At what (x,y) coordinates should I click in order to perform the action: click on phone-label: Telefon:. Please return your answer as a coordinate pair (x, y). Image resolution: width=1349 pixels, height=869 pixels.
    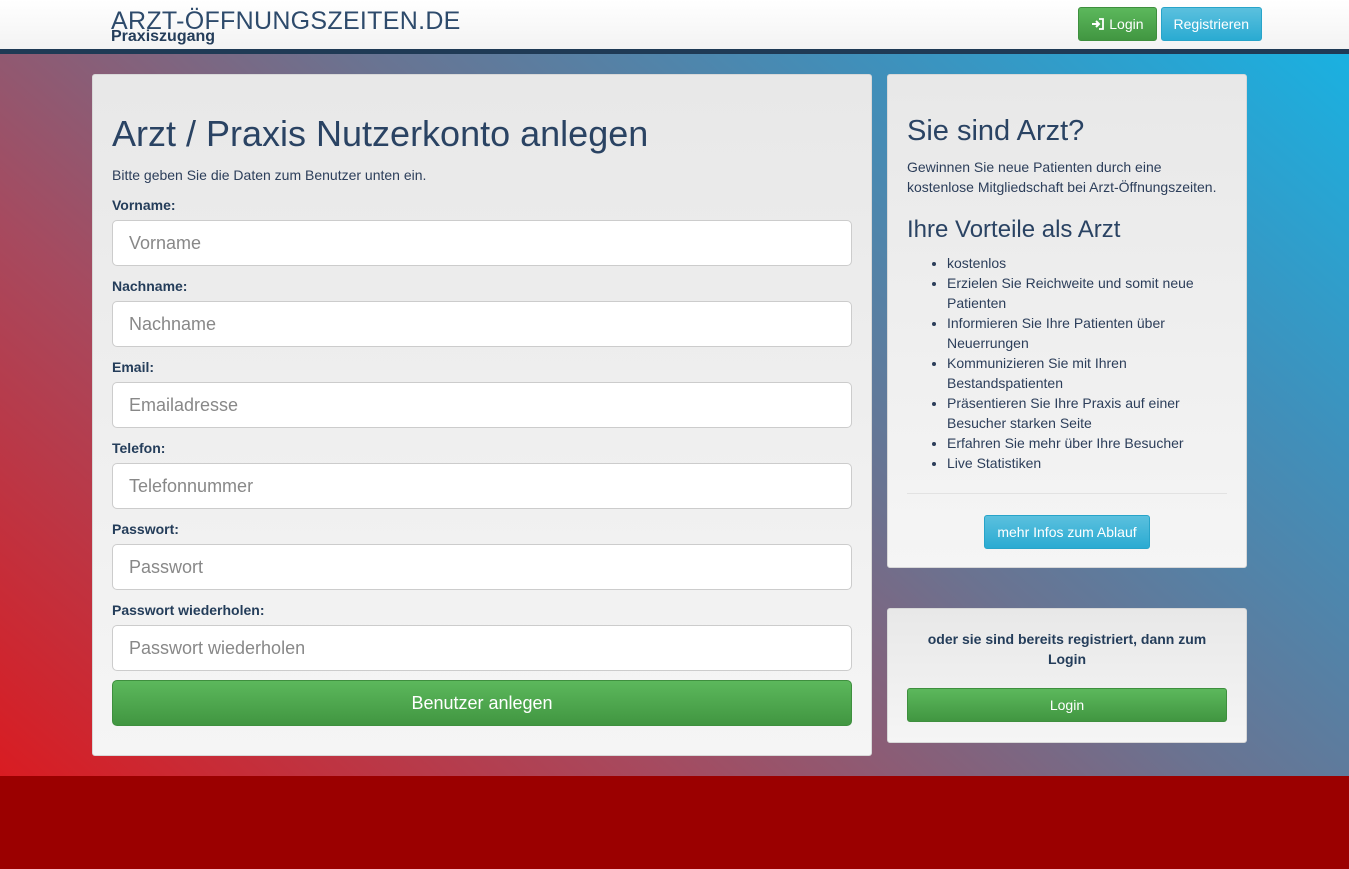
    Looking at the image, I should click on (139, 448).